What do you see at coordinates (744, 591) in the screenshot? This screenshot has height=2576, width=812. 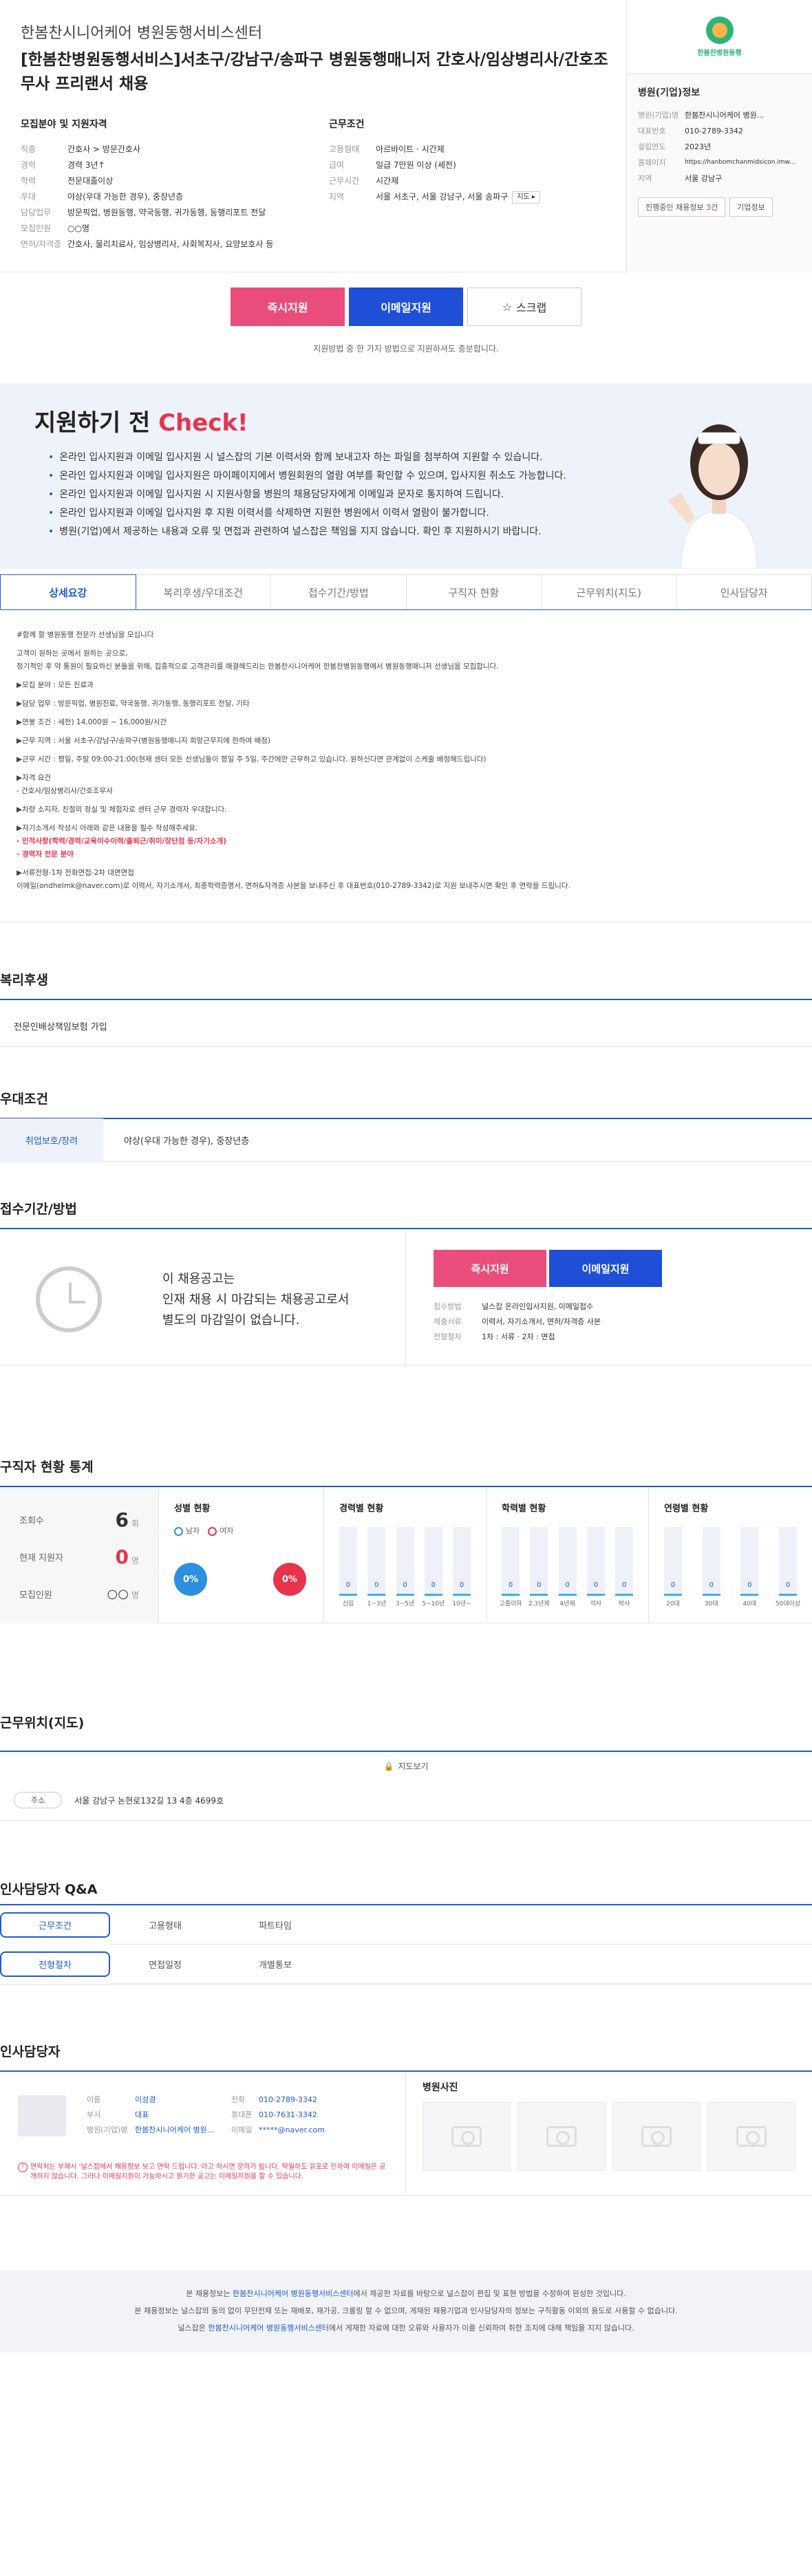 I see `tab-manager: 인사담당자` at bounding box center [744, 591].